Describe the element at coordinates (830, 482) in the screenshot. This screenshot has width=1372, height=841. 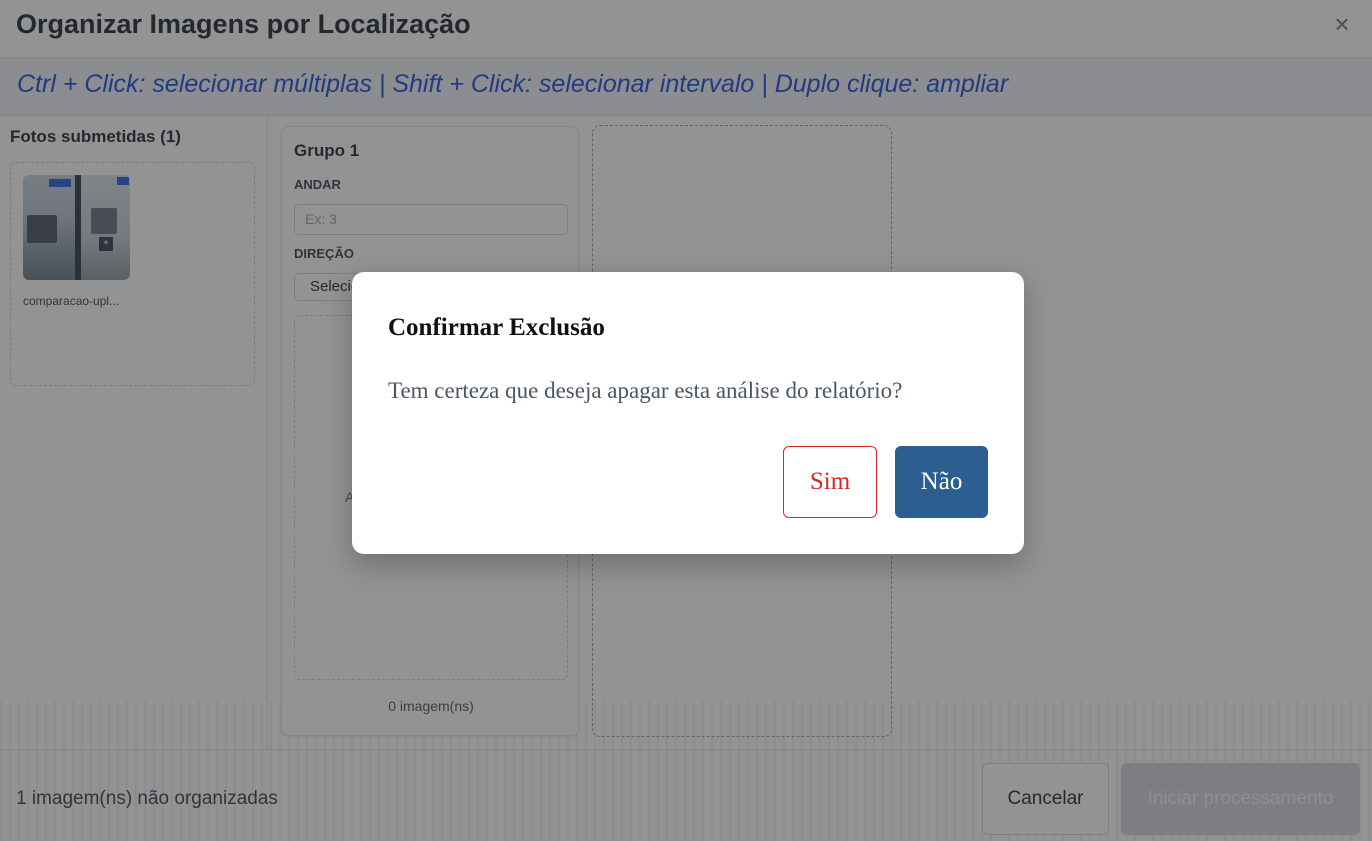
I see `yes-button: Sim` at that location.